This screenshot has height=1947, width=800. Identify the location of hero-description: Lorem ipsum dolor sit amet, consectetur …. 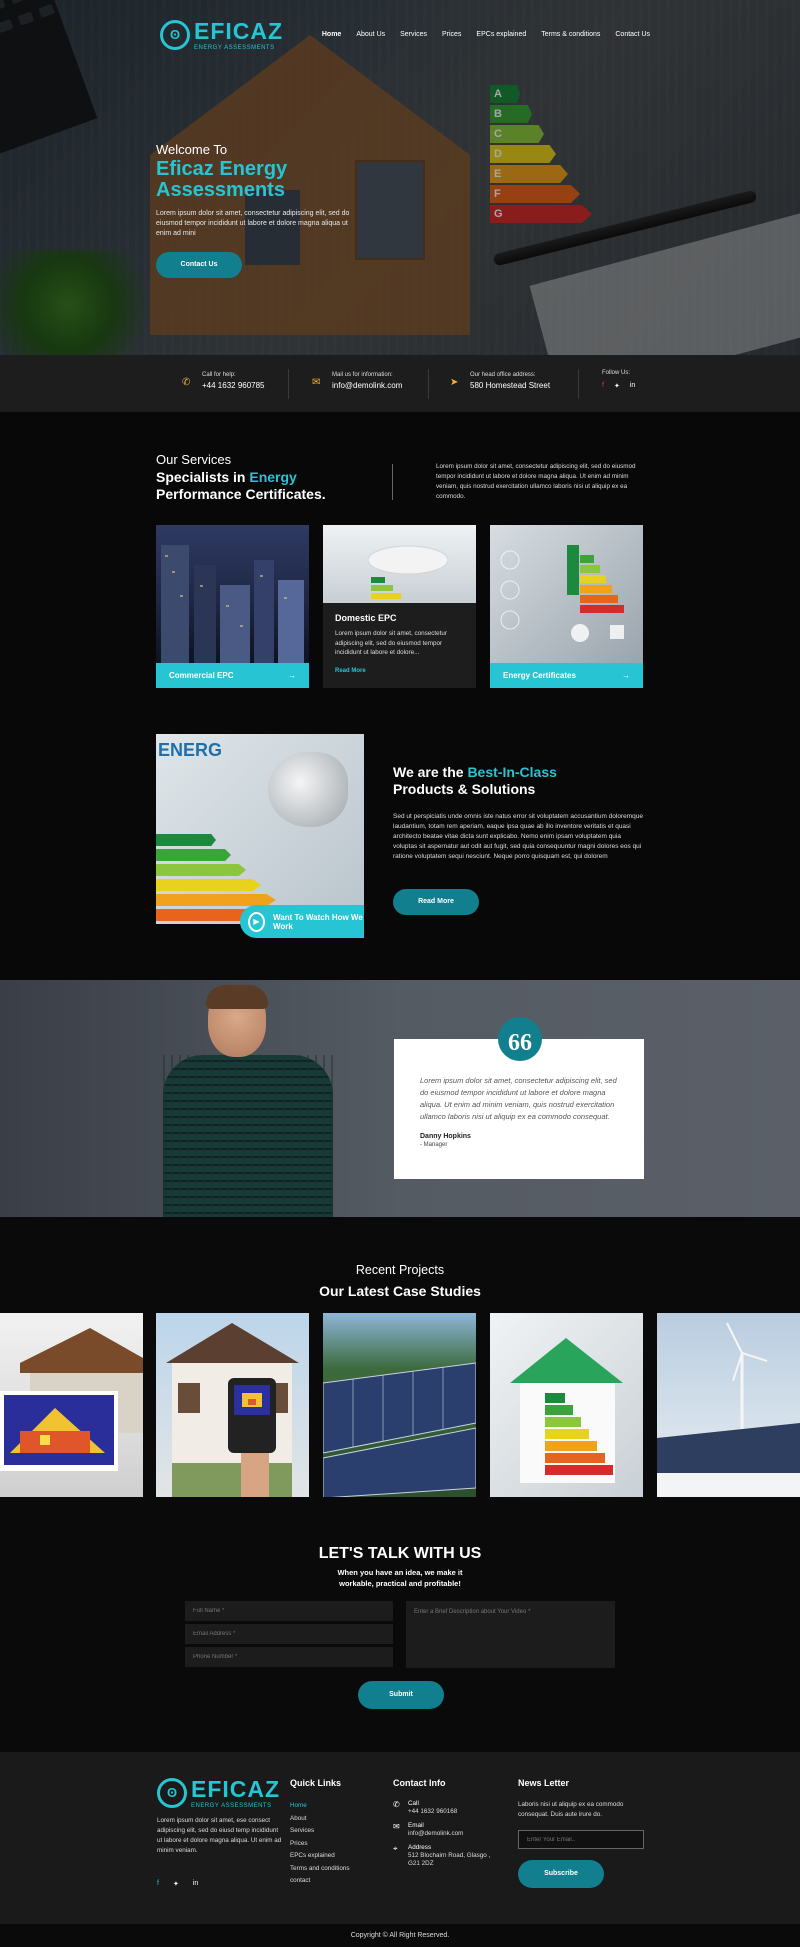
(253, 223).